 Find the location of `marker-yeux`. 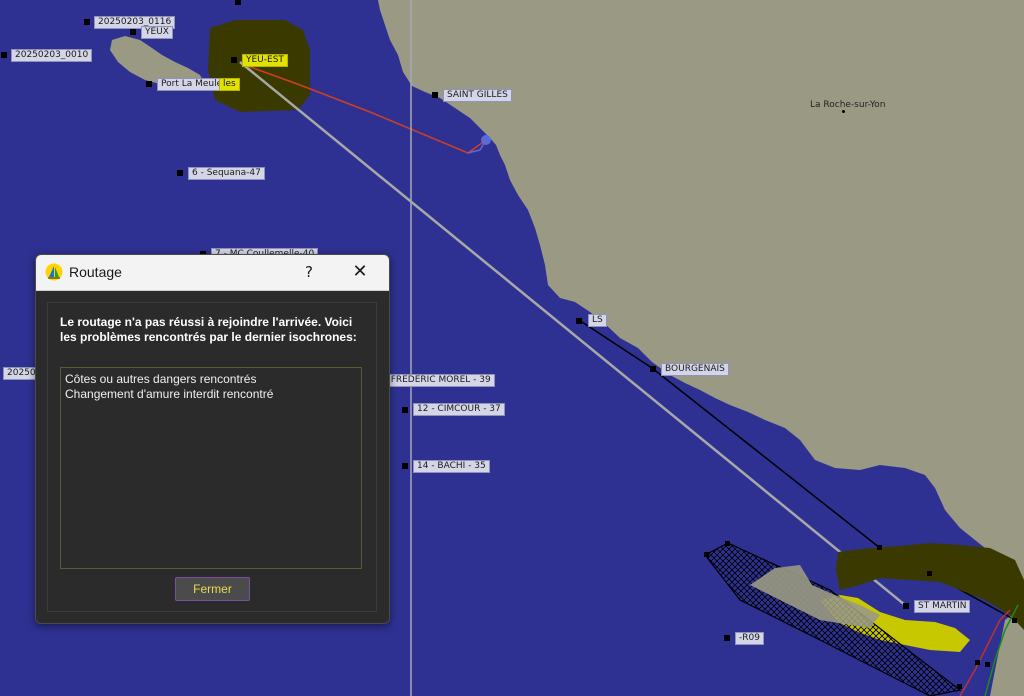

marker-yeux is located at coordinates (133, 32).